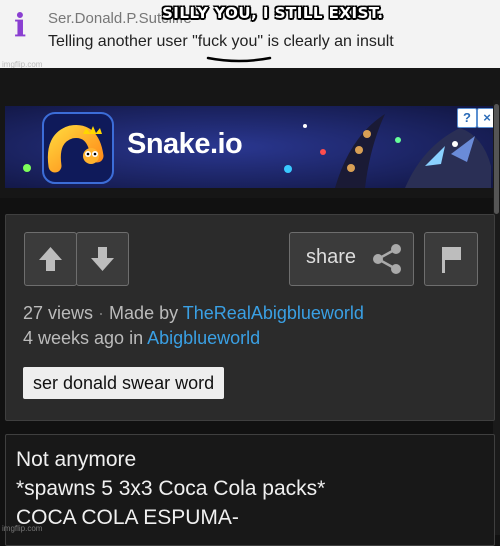 This screenshot has width=500, height=546. I want to click on handdrawn-underline, so click(239, 59).